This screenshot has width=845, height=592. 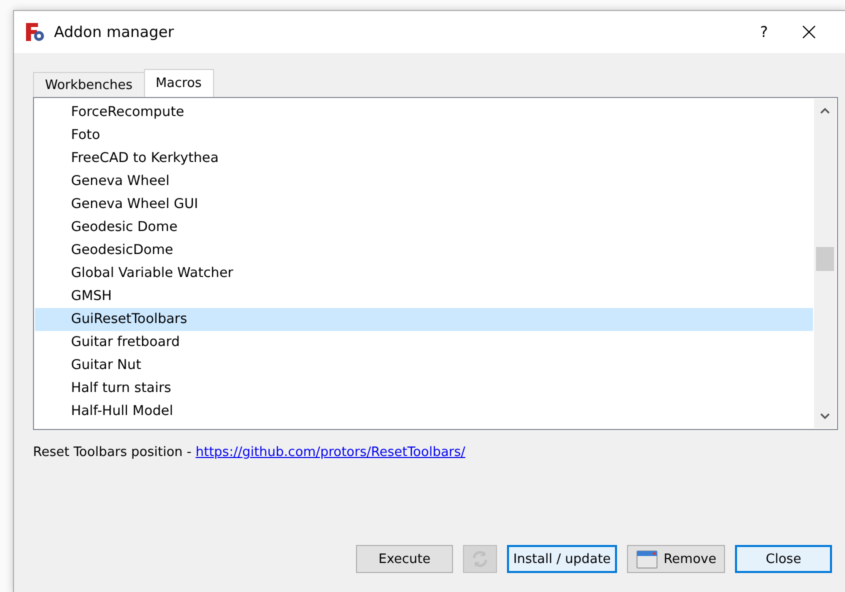 What do you see at coordinates (424, 411) in the screenshot?
I see `list-item: Half-Hull Model` at bounding box center [424, 411].